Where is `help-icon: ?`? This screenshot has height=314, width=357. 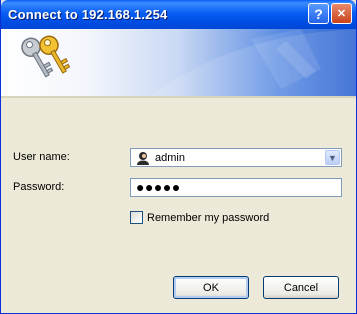 help-icon: ? is located at coordinates (318, 13).